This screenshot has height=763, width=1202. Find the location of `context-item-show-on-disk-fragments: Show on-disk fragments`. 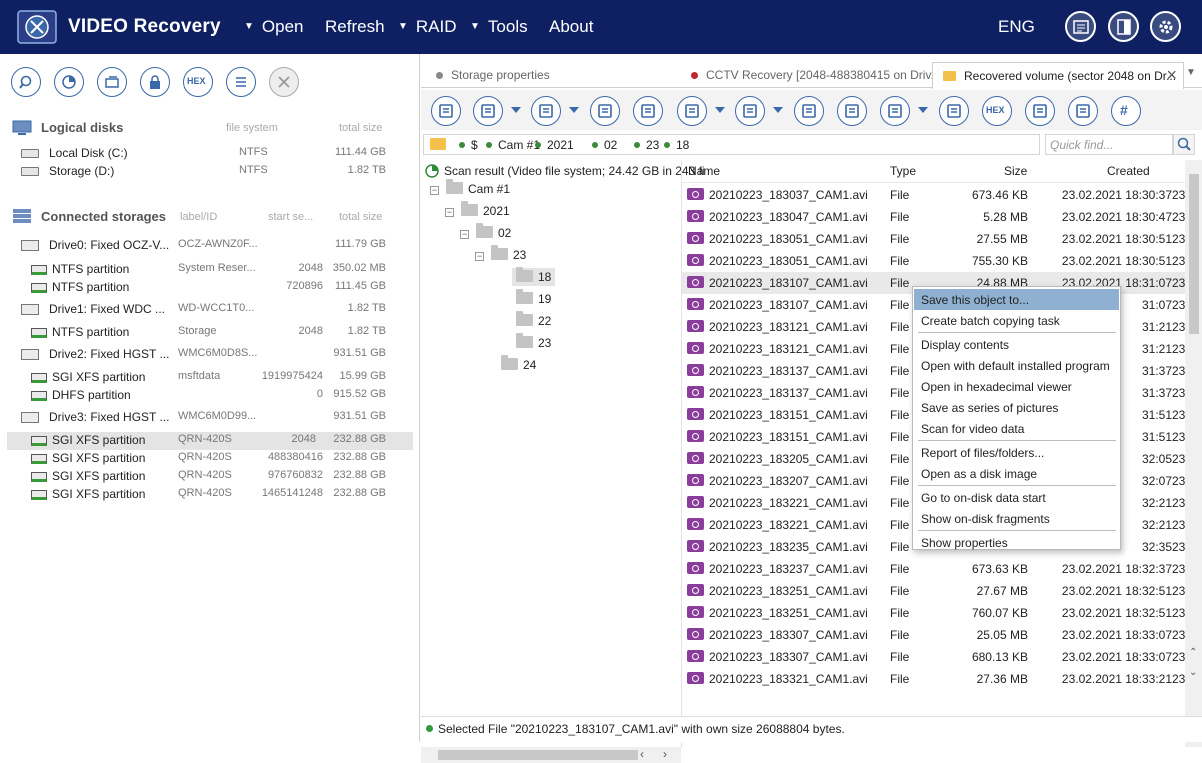

context-item-show-on-disk-fragments: Show on-disk fragments is located at coordinates (1016, 518).